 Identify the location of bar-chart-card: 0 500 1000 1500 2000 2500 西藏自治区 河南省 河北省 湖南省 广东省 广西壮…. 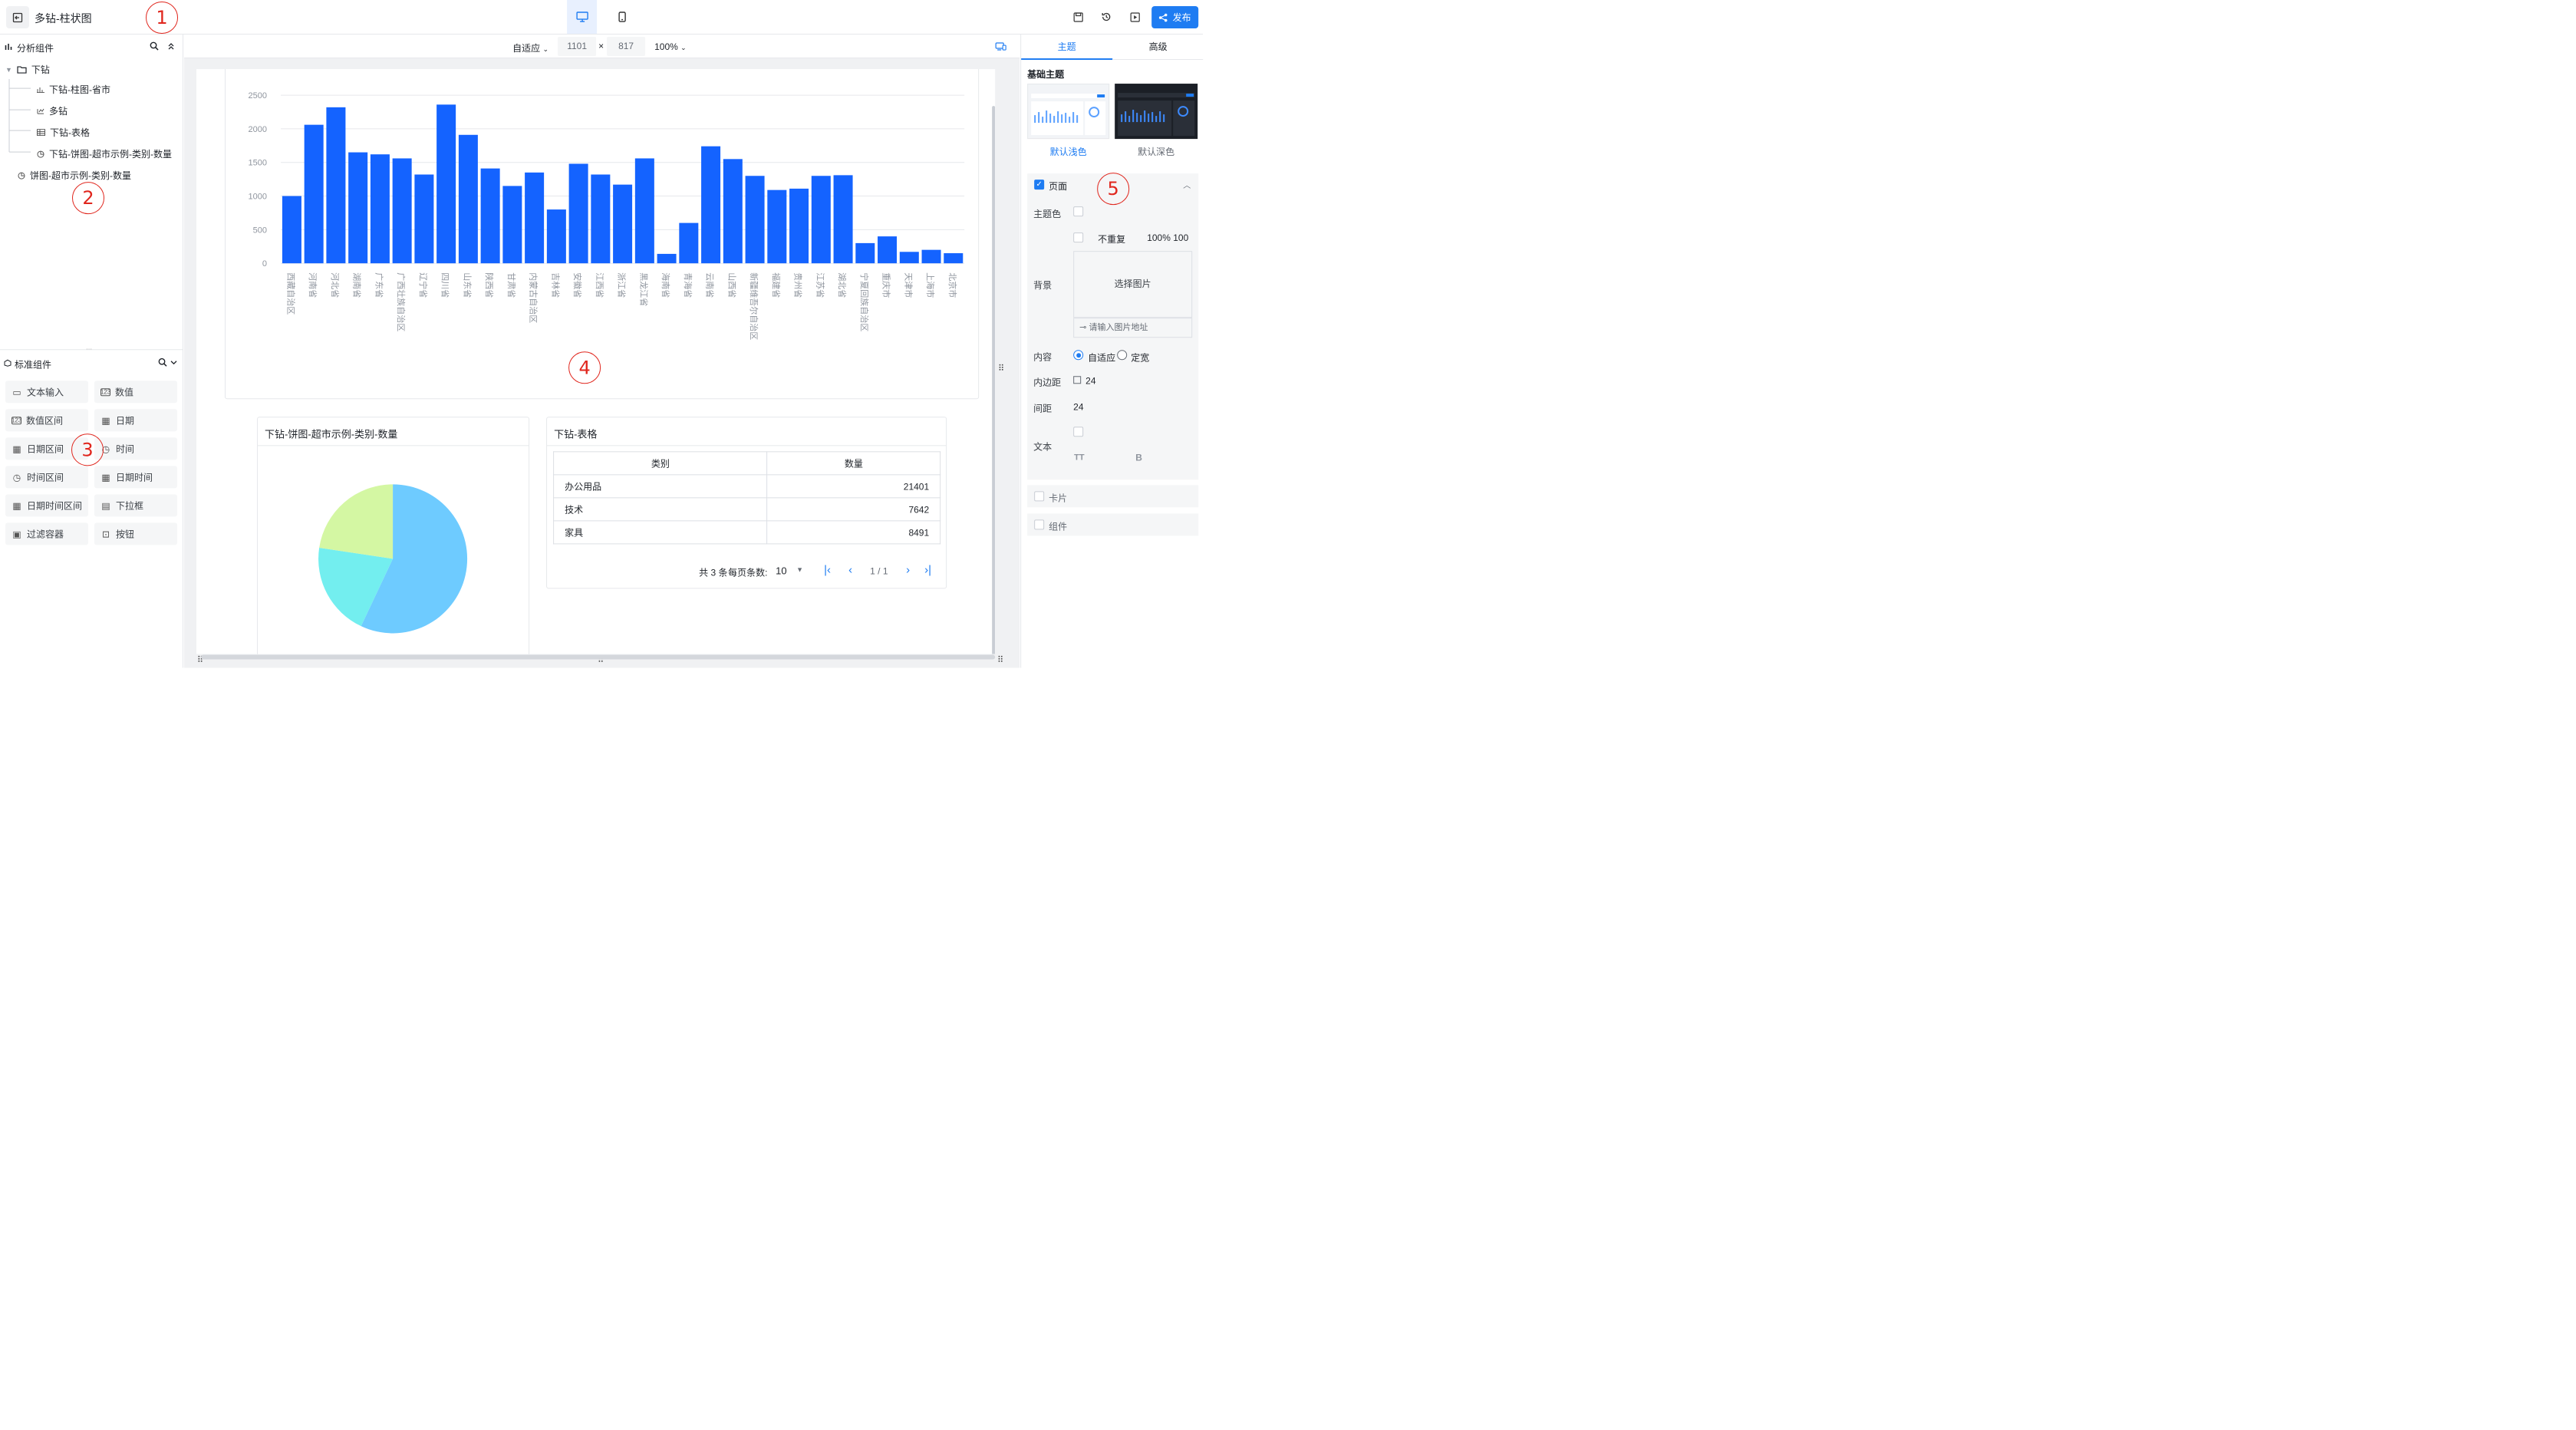
(602, 235).